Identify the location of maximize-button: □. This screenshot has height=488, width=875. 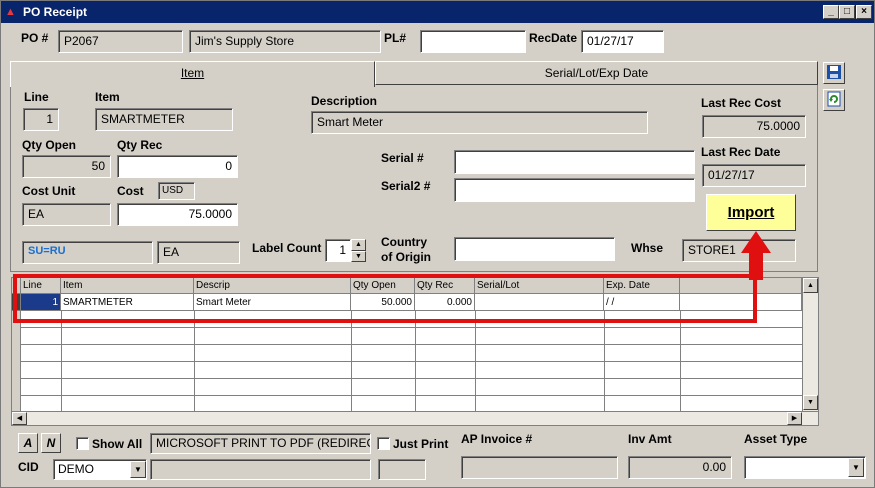
(847, 12).